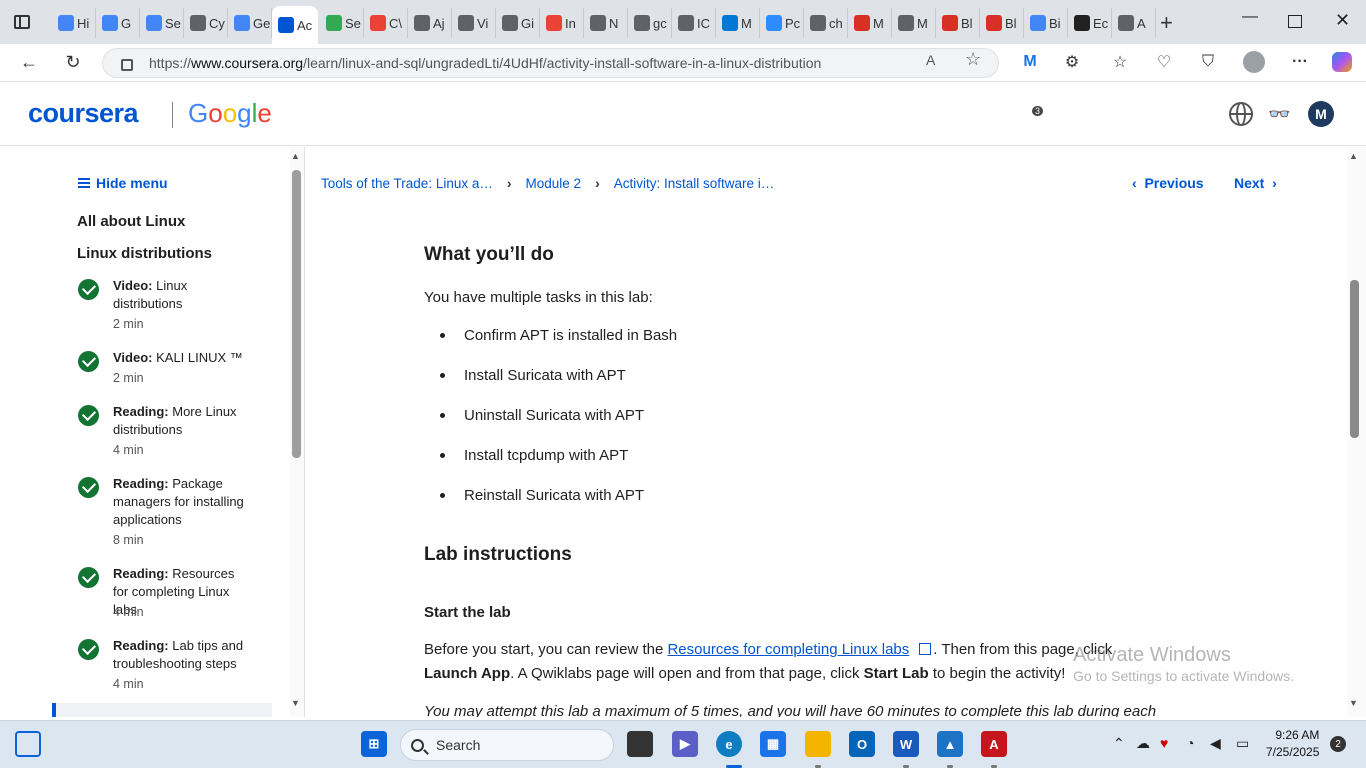 This screenshot has height=768, width=1366. What do you see at coordinates (374, 744) in the screenshot?
I see `start-icon: ⊞` at bounding box center [374, 744].